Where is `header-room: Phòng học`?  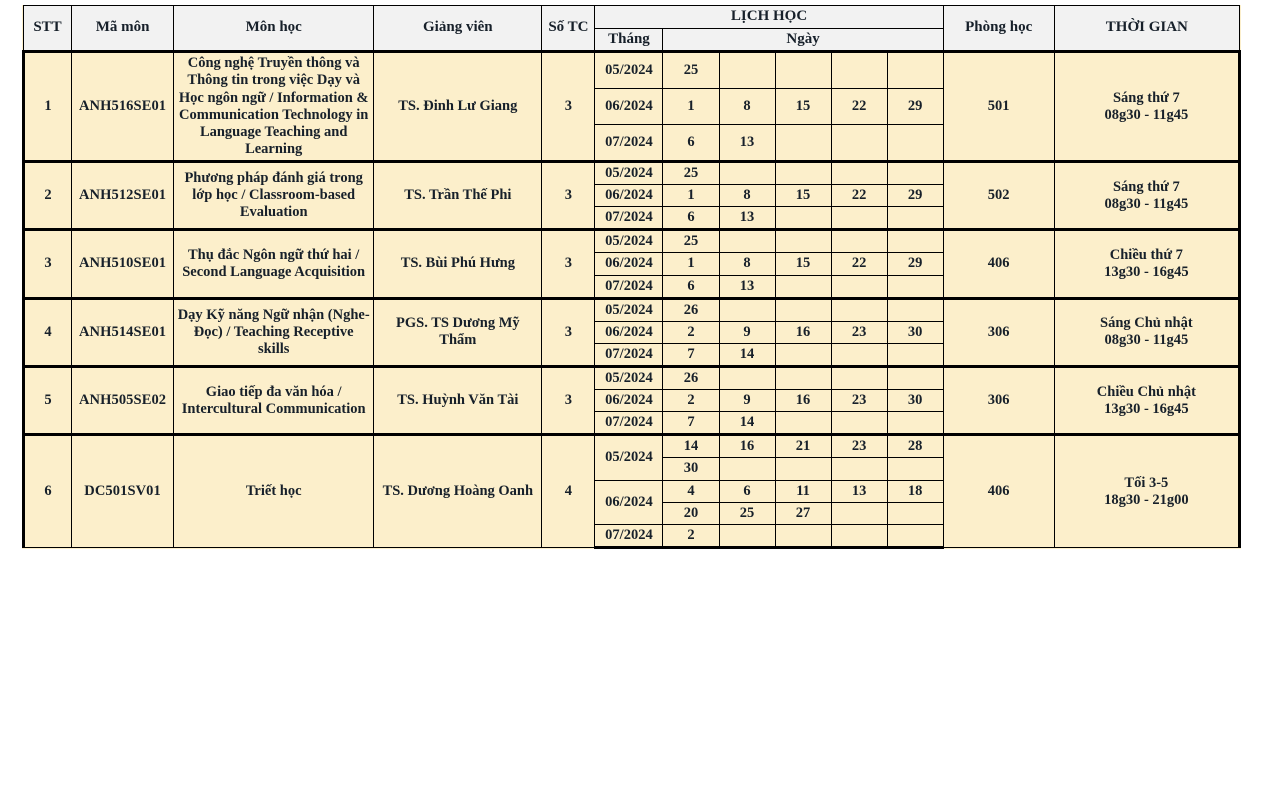 header-room: Phòng học is located at coordinates (998, 28).